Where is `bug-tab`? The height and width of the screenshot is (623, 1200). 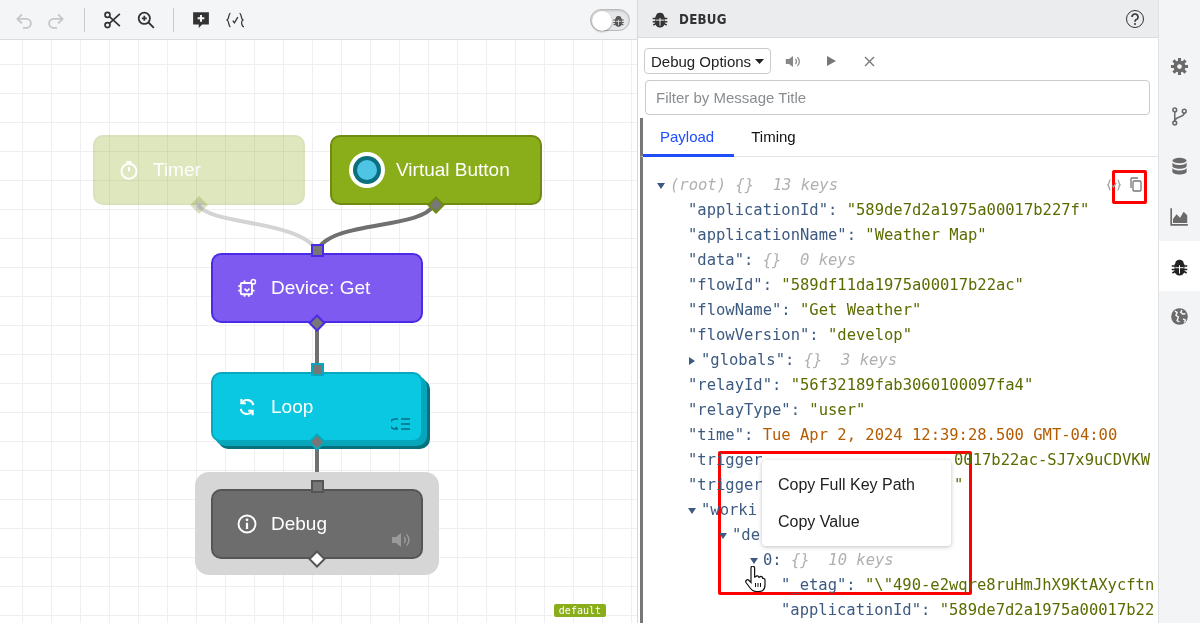 bug-tab is located at coordinates (1179, 266).